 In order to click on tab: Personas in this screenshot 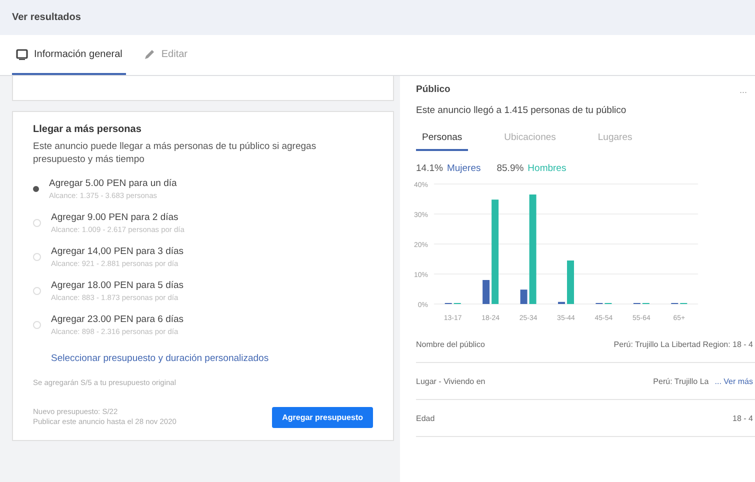, I will do `click(442, 137)`.